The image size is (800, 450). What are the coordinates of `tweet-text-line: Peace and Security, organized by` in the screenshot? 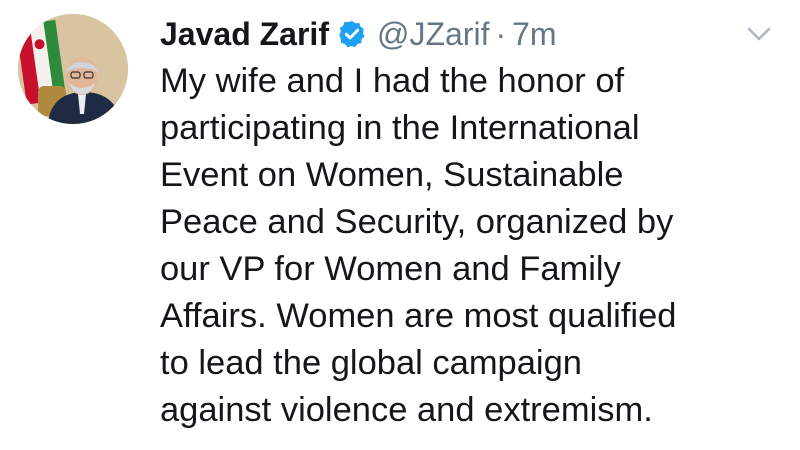 It's located at (417, 222).